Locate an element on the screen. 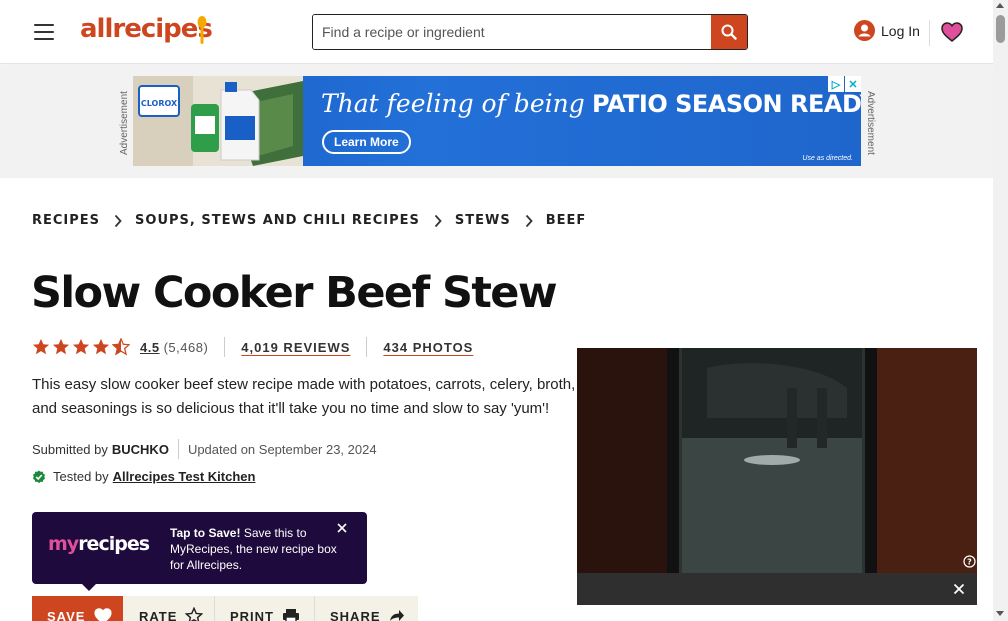 Image resolution: width=1008 pixels, height=621 pixels. video-frame is located at coordinates (777, 460).